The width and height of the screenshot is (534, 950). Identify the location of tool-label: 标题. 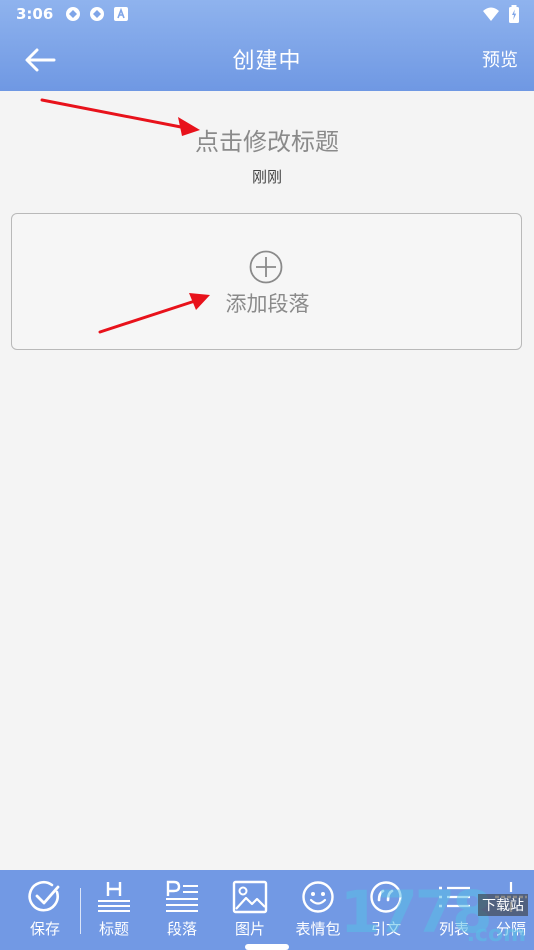
(113, 929).